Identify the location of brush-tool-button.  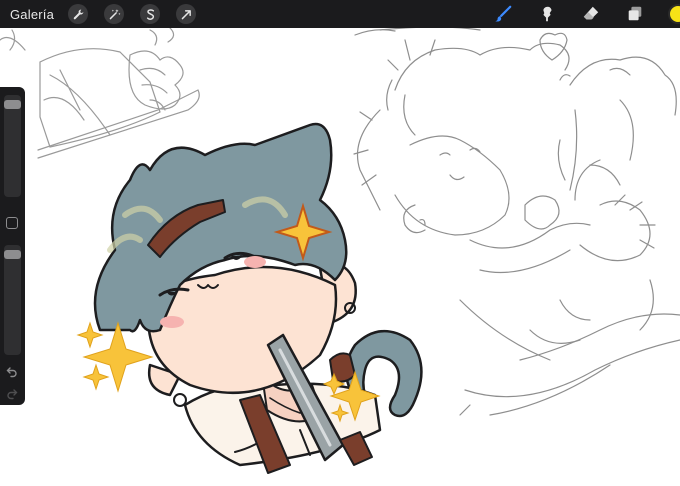
(503, 14).